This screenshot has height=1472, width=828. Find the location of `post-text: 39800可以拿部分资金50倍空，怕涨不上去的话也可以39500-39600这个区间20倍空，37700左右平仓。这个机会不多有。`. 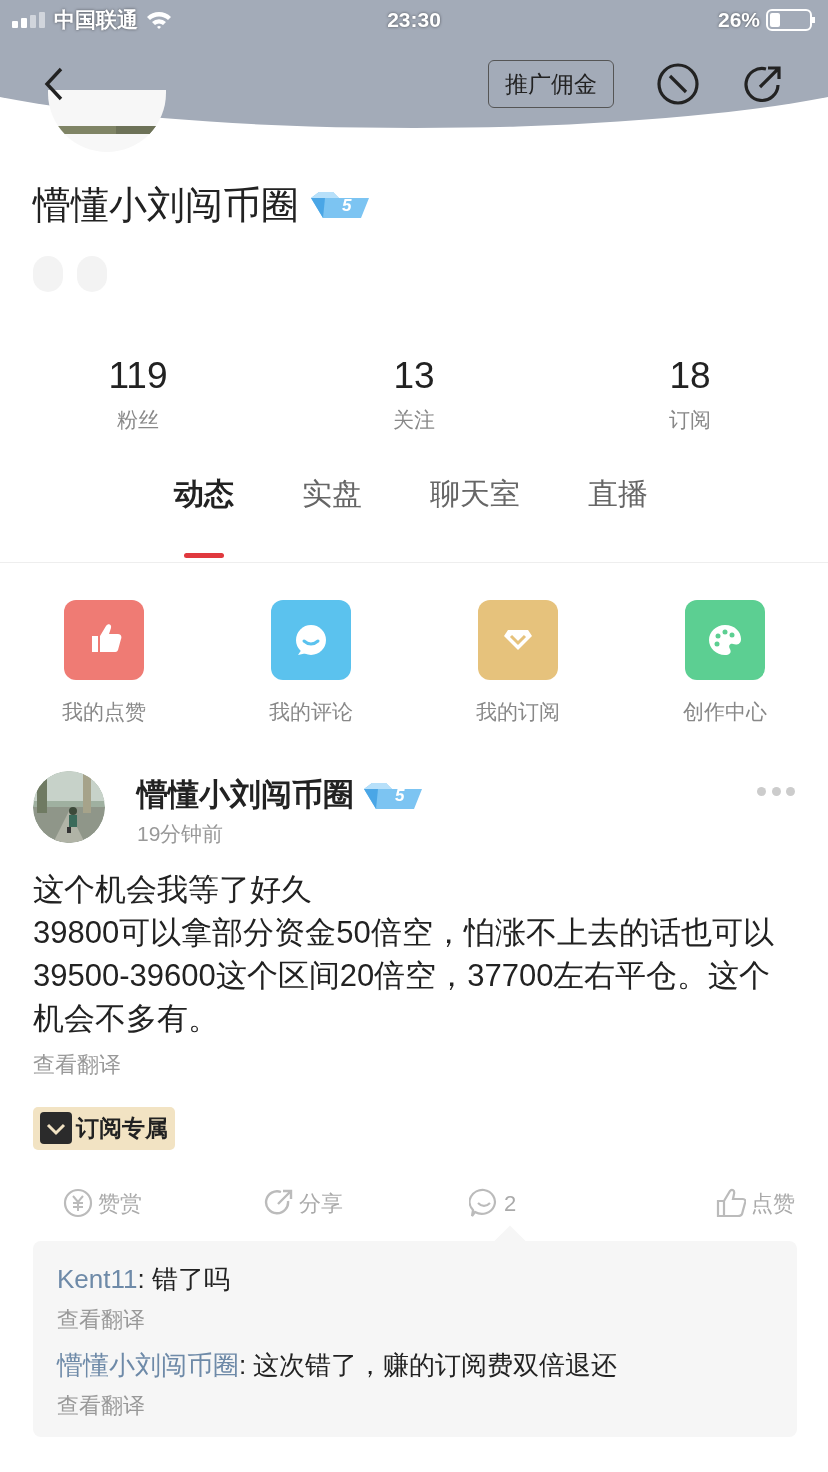

post-text: 39800可以拿部分资金50倍空，怕涨不上去的话也可以39500-39600这个区间20倍空，37700左右平仓。这个机会不多有。 is located at coordinates (404, 975).